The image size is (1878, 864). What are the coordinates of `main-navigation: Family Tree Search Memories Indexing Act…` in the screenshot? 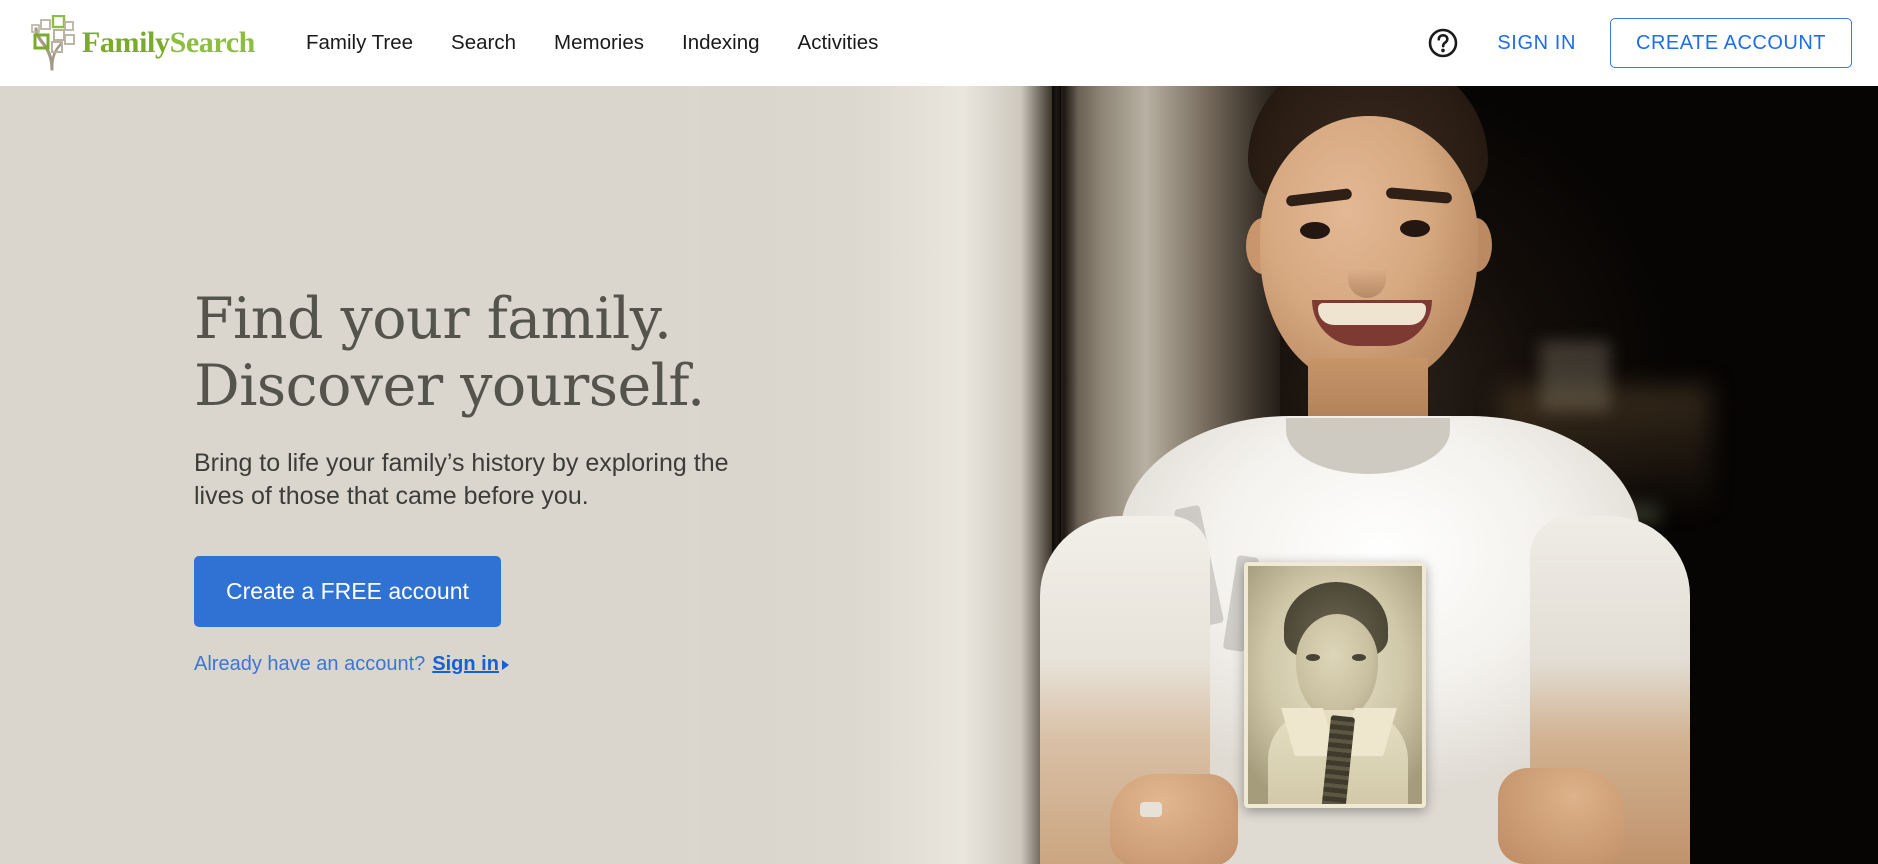 It's located at (592, 43).